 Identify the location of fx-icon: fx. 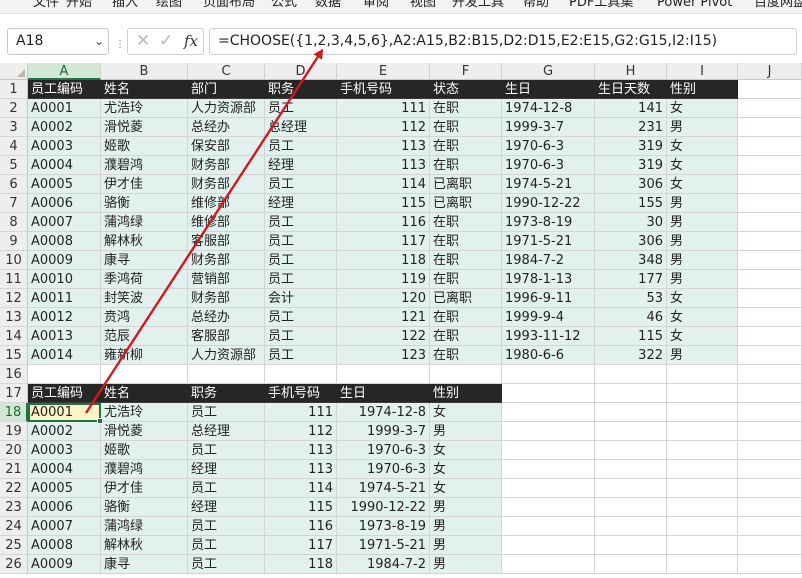
(191, 41).